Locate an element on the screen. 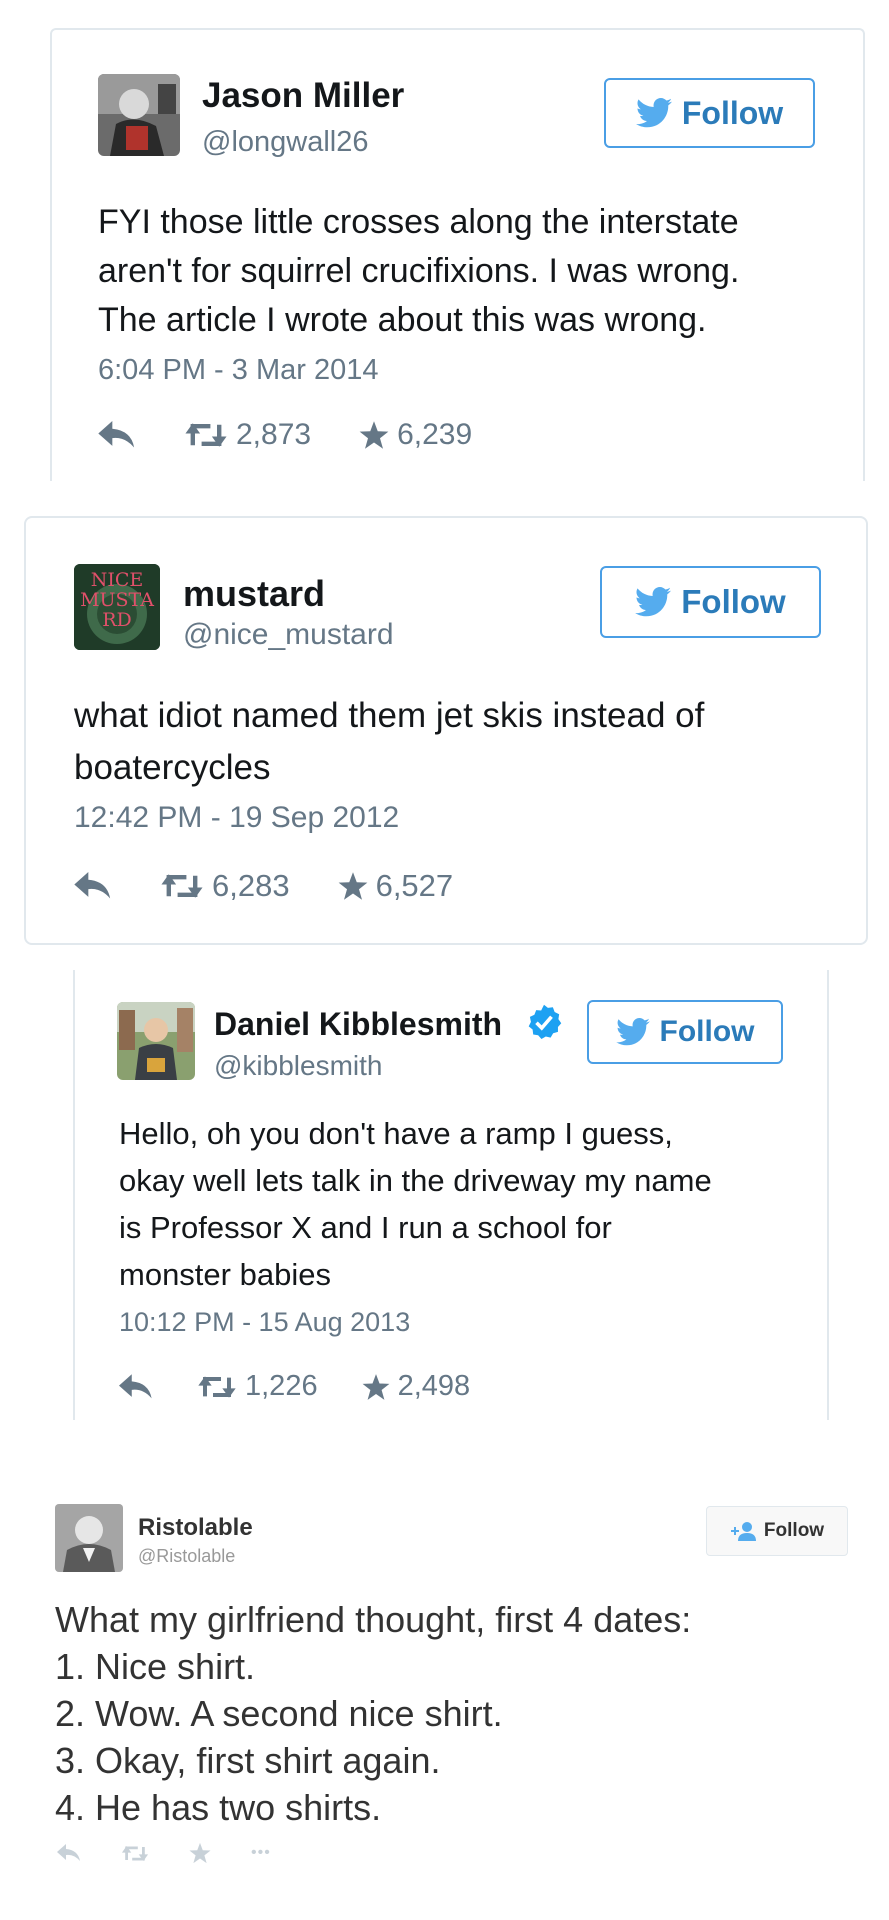 Image resolution: width=889 pixels, height=1920 pixels. more-button: ••• is located at coordinates (261, 1853).